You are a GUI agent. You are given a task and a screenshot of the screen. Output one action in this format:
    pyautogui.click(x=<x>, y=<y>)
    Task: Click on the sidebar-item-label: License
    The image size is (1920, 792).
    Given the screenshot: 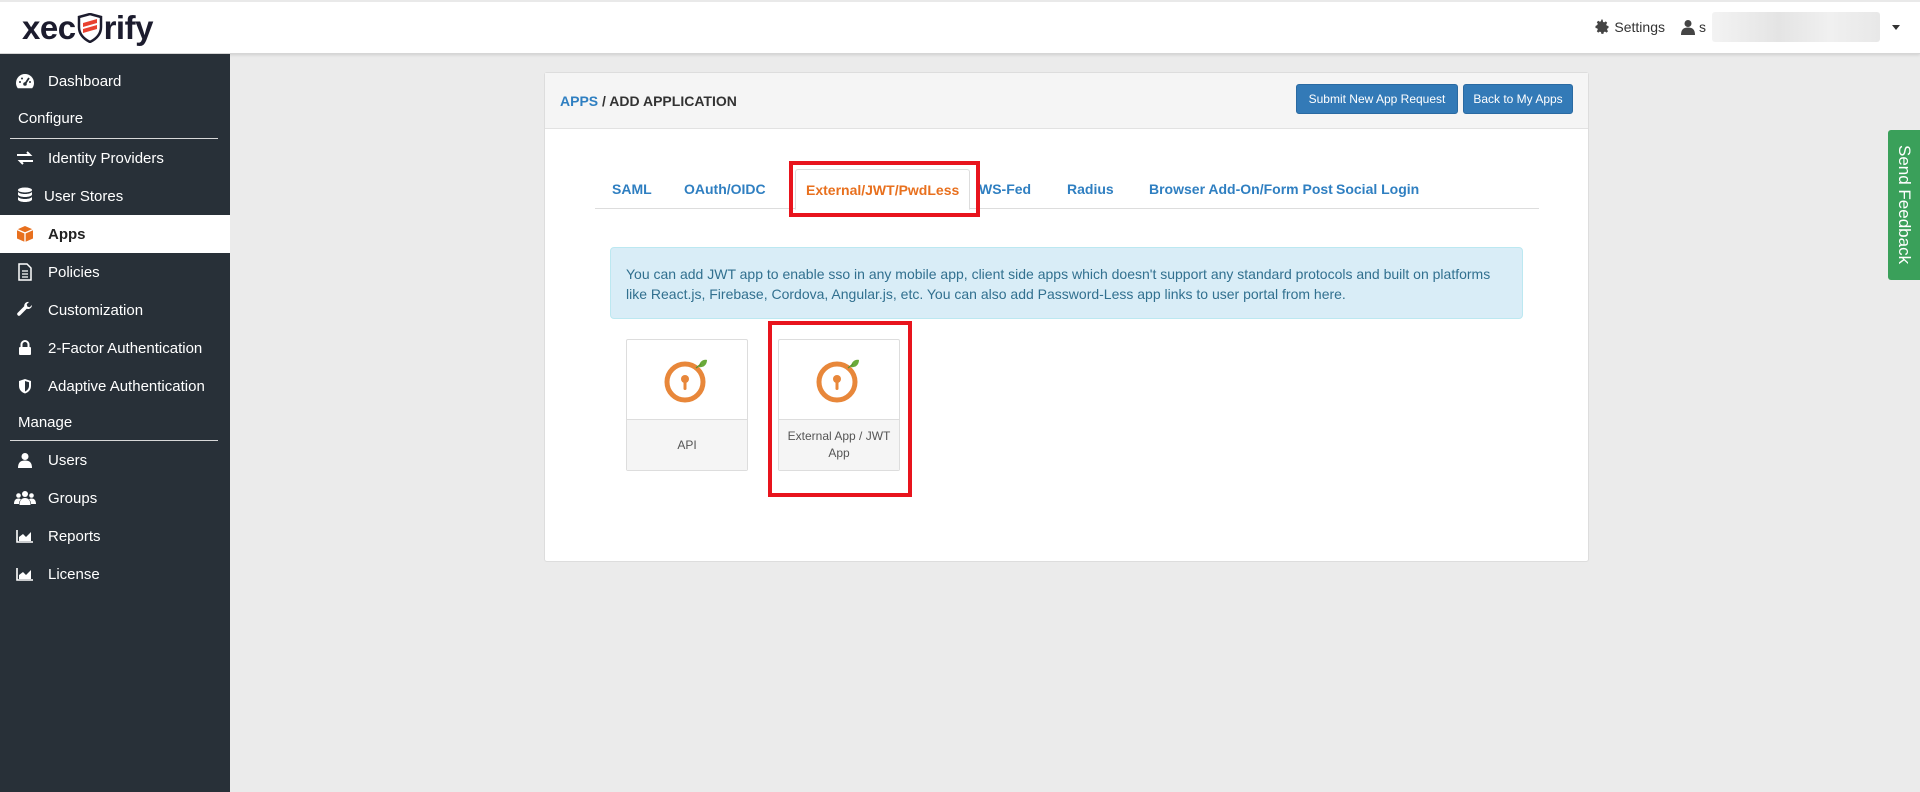 What is the action you would take?
    pyautogui.click(x=74, y=574)
    